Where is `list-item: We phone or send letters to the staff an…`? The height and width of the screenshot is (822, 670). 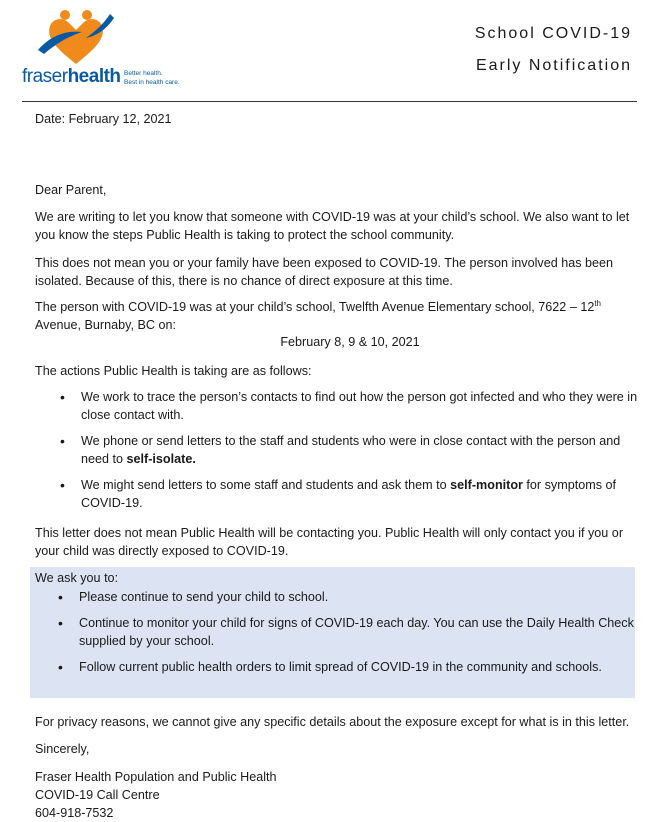 list-item: We phone or send letters to the staff an… is located at coordinates (348, 450).